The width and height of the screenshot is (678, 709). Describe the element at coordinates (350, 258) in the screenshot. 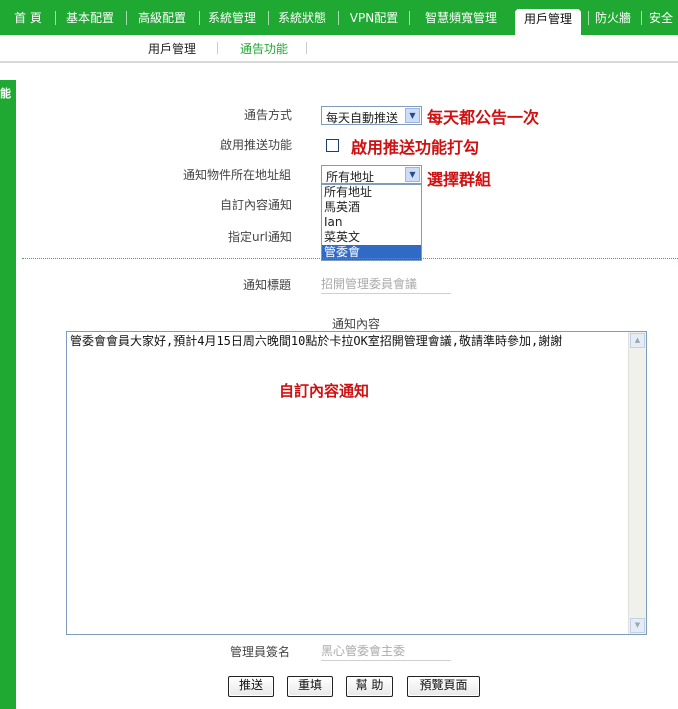

I see `section-divider` at that location.